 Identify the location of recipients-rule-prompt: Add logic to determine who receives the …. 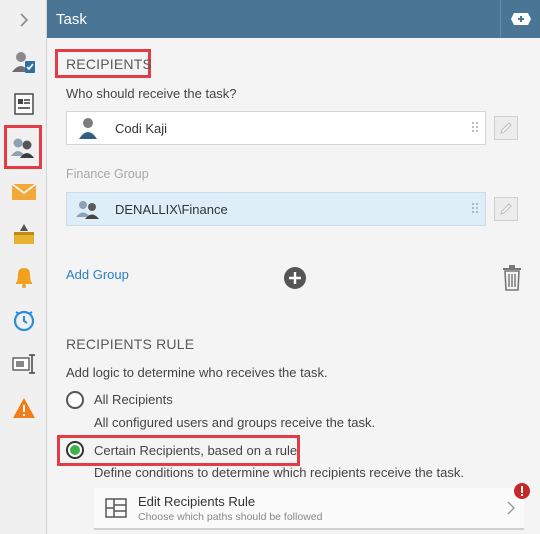
(197, 372).